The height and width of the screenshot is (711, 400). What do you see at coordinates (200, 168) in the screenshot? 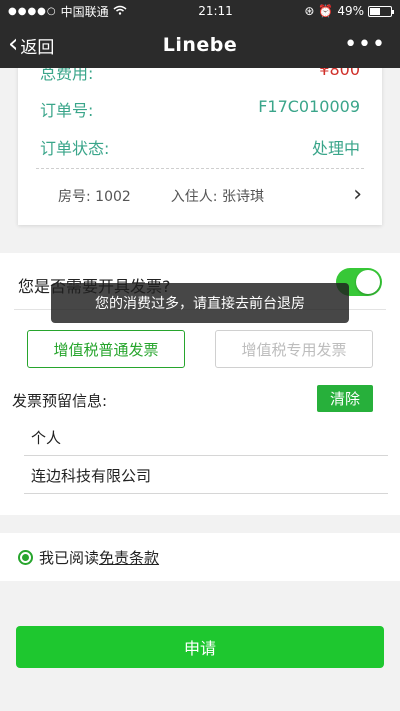
I see `dashed-divider` at bounding box center [200, 168].